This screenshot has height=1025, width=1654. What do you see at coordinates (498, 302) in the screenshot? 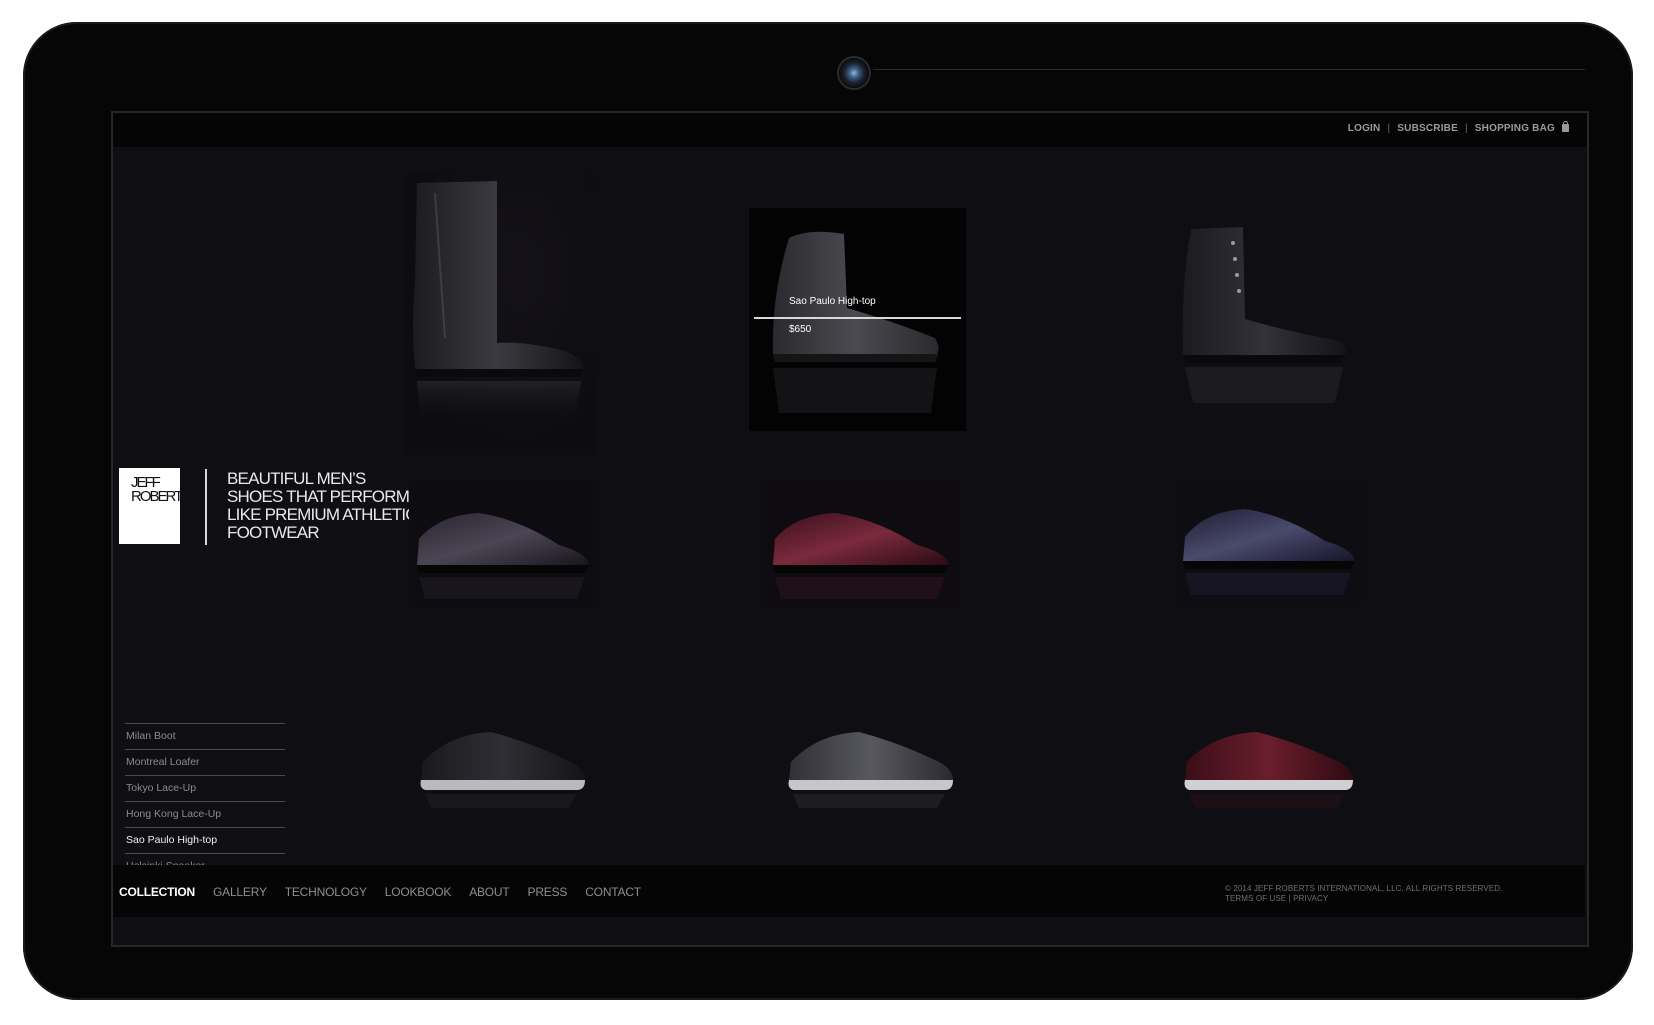
I see `boot-image` at bounding box center [498, 302].